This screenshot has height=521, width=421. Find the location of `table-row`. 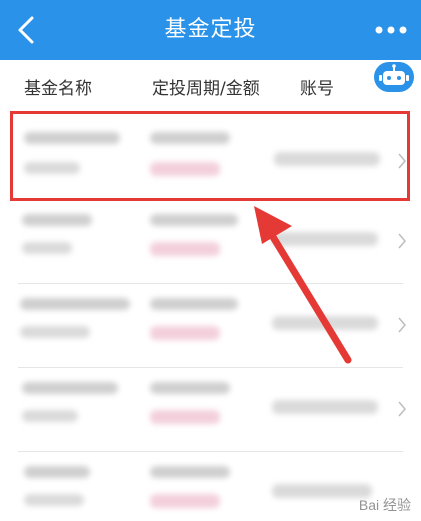

table-row is located at coordinates (210, 486).